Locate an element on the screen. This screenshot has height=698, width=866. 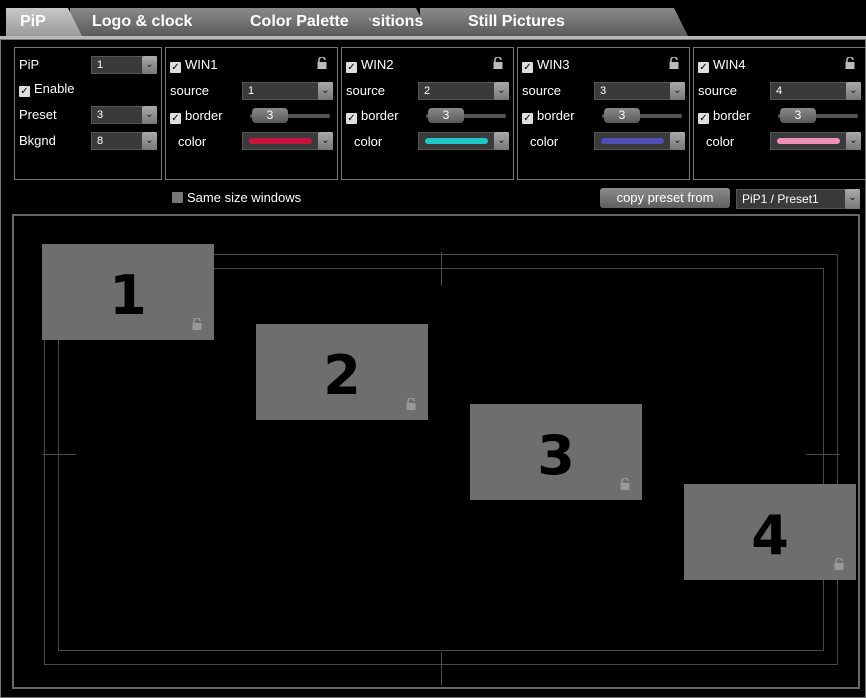
win-title: WIN2 is located at coordinates (377, 64).